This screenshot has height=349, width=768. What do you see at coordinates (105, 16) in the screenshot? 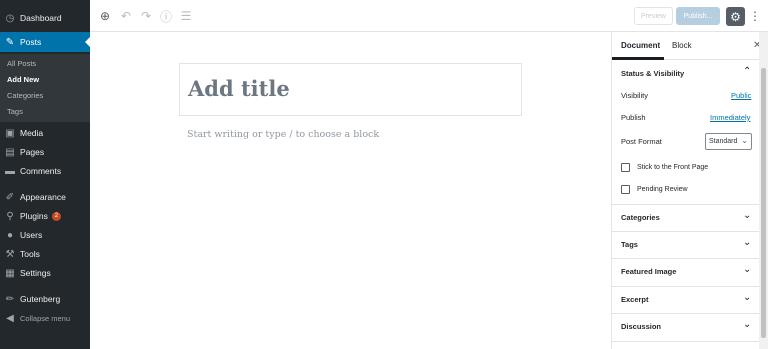
I see `add-block-icon: ⊕` at bounding box center [105, 16].